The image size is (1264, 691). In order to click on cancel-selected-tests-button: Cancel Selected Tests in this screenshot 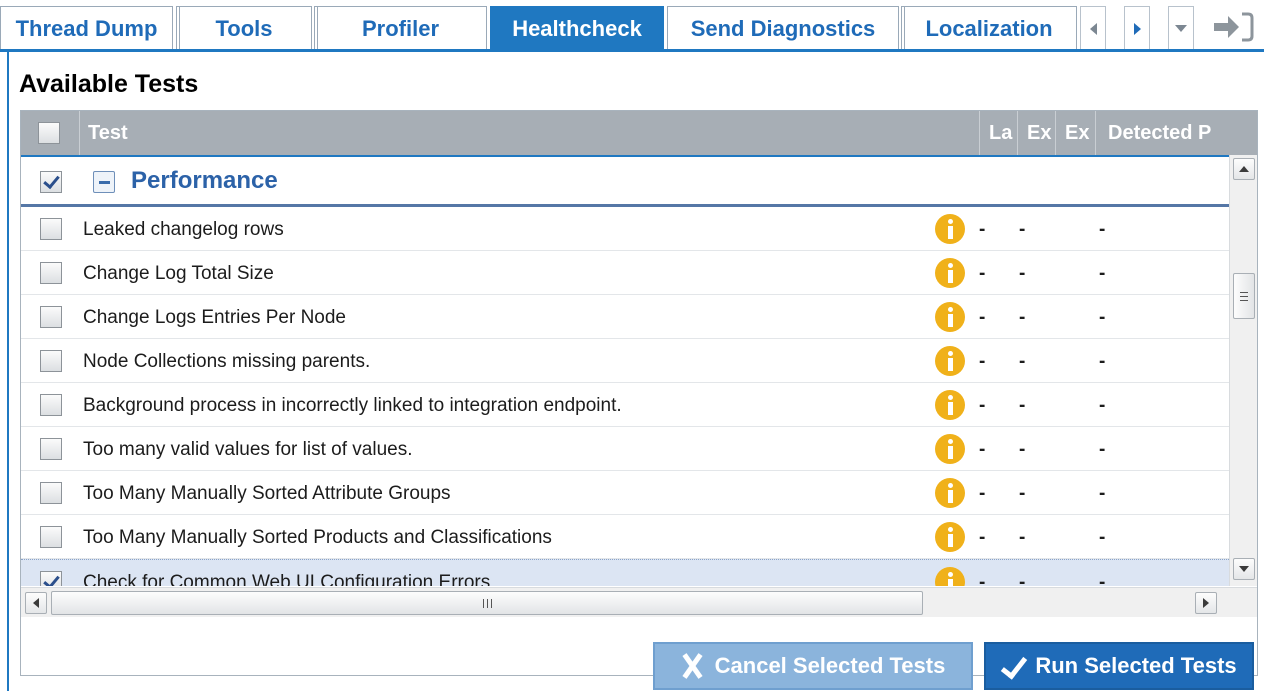, I will do `click(813, 666)`.